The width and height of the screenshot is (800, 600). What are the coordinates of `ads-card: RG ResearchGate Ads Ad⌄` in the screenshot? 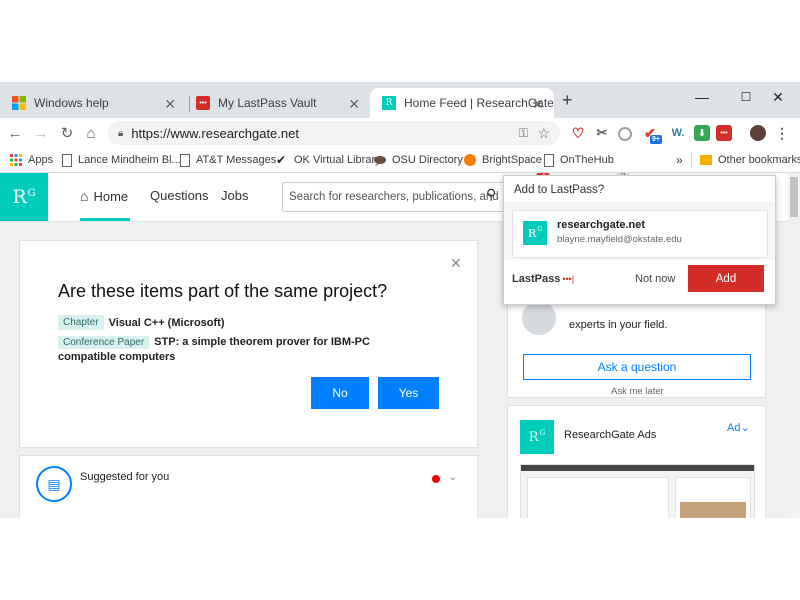 It's located at (636, 461).